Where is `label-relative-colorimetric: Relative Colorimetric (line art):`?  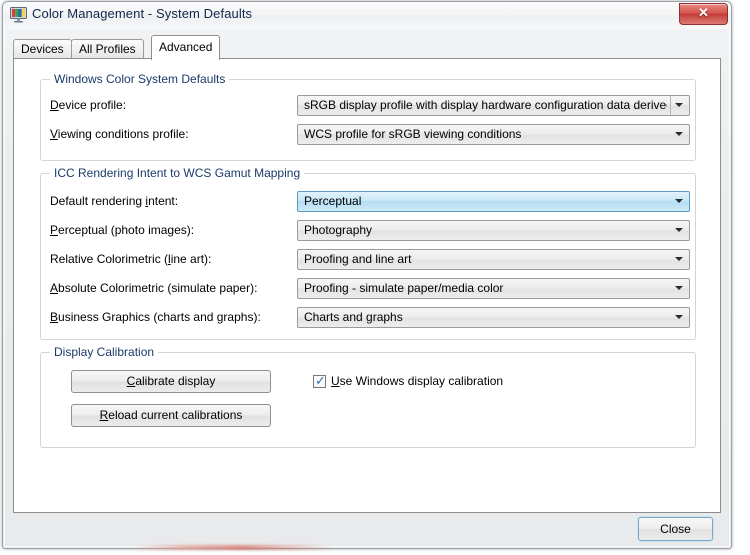 label-relative-colorimetric: Relative Colorimetric (line art): is located at coordinates (130, 259).